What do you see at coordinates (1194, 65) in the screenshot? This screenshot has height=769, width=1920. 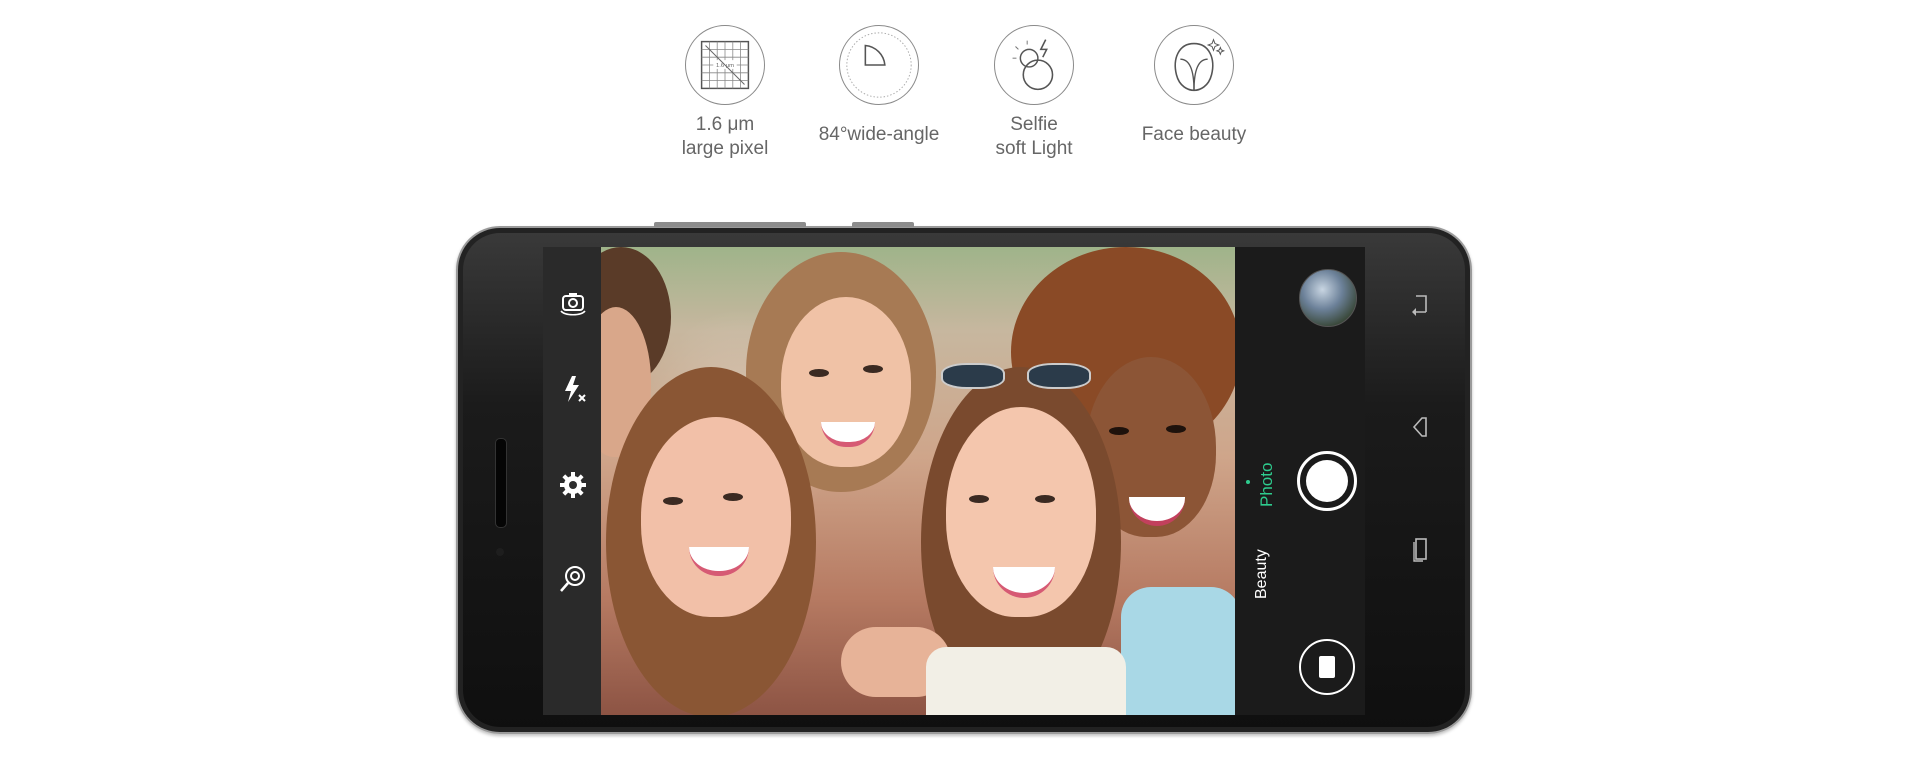 I see `face-beauty-icon` at bounding box center [1194, 65].